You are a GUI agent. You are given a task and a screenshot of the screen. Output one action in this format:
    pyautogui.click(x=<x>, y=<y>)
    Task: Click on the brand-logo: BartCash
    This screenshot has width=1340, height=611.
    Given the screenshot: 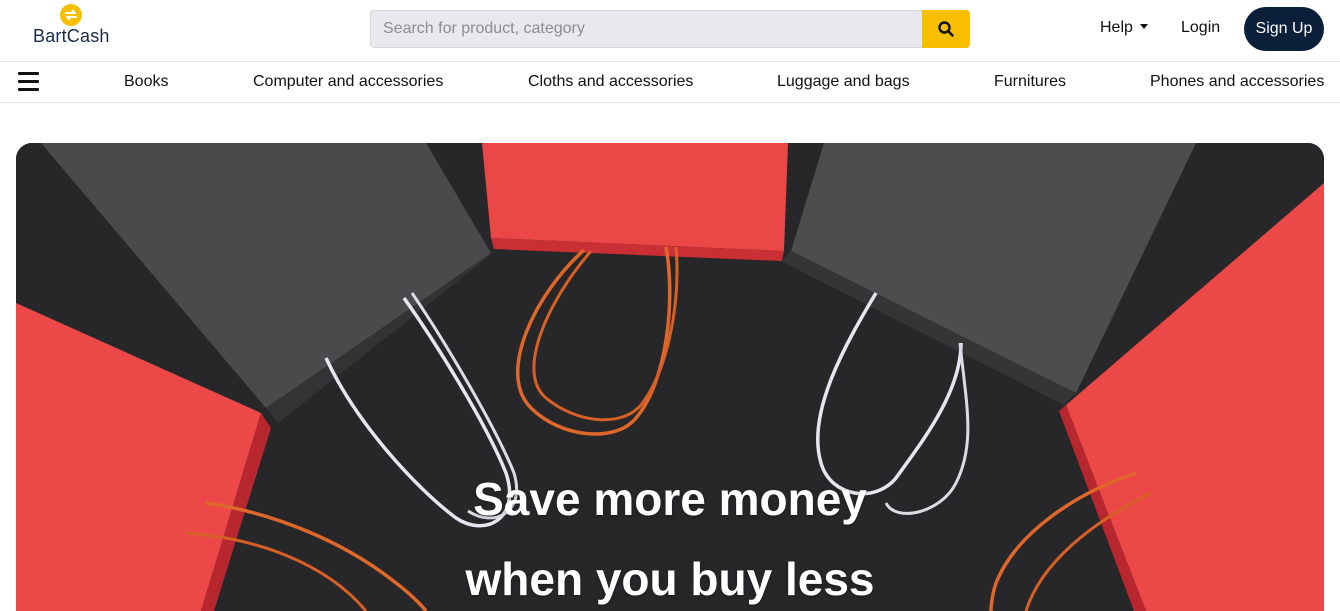 What is the action you would take?
    pyautogui.click(x=73, y=26)
    